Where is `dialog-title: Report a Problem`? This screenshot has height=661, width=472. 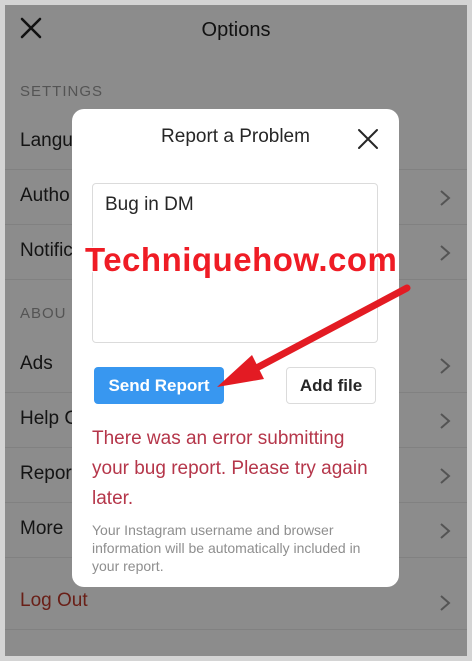
dialog-title: Report a Problem is located at coordinates (235, 136).